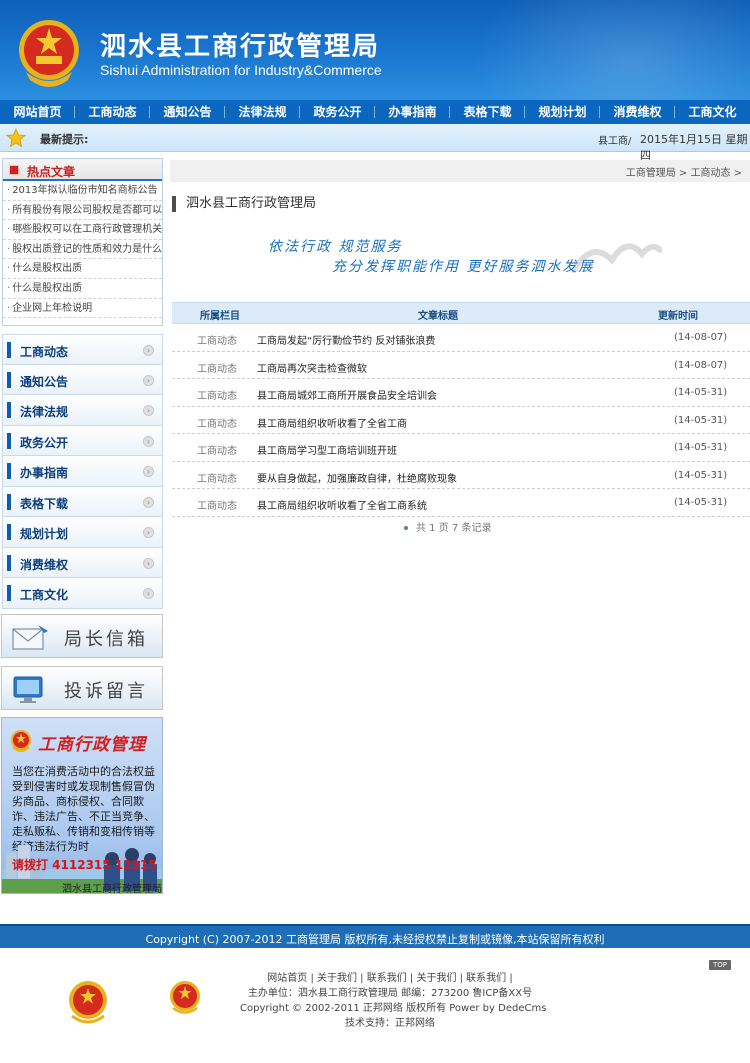 This screenshot has width=750, height=1063. I want to click on row-title-link: 县工商局城郊工商所开展食品安全培训会, so click(347, 394).